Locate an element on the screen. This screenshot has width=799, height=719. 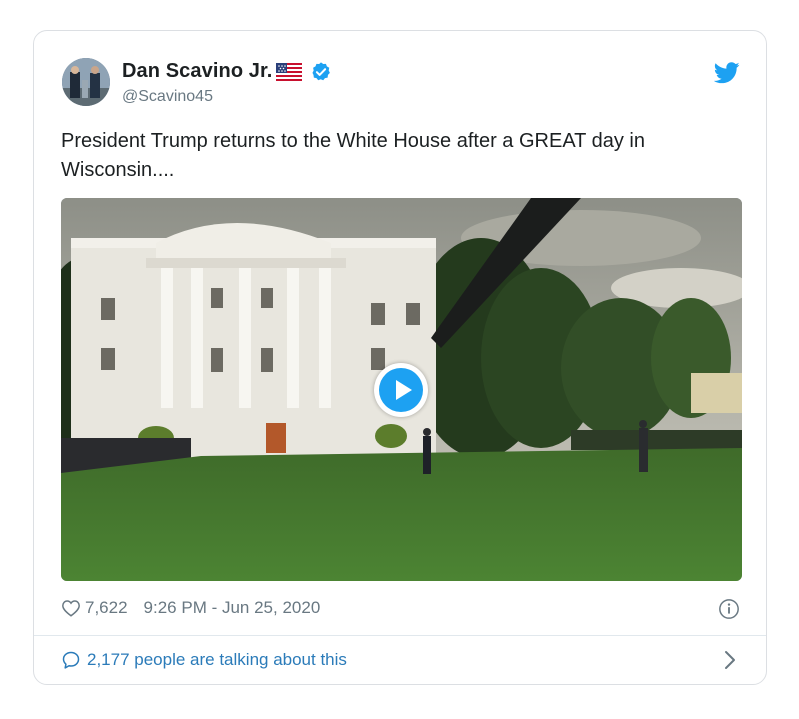
conversation-count: 2,177 people are talking about this is located at coordinates (217, 659).